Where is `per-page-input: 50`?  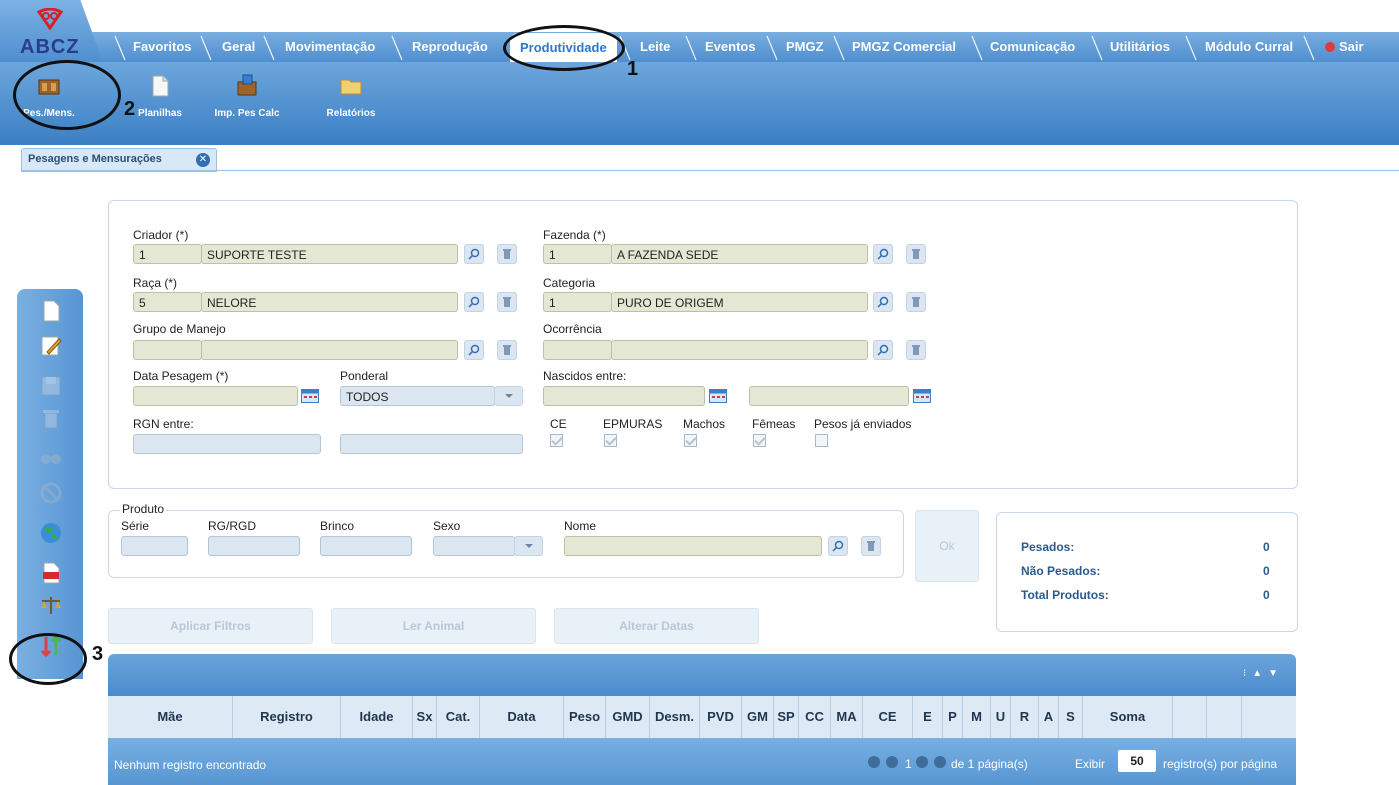
per-page-input: 50 is located at coordinates (1137, 761).